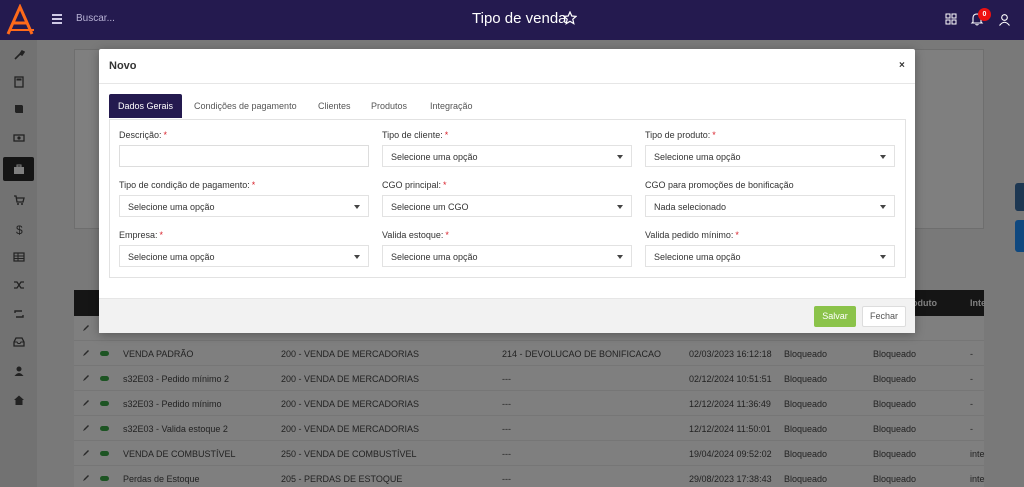  I want to click on cgo-bonificacao-select: Nada selecionado, so click(770, 206).